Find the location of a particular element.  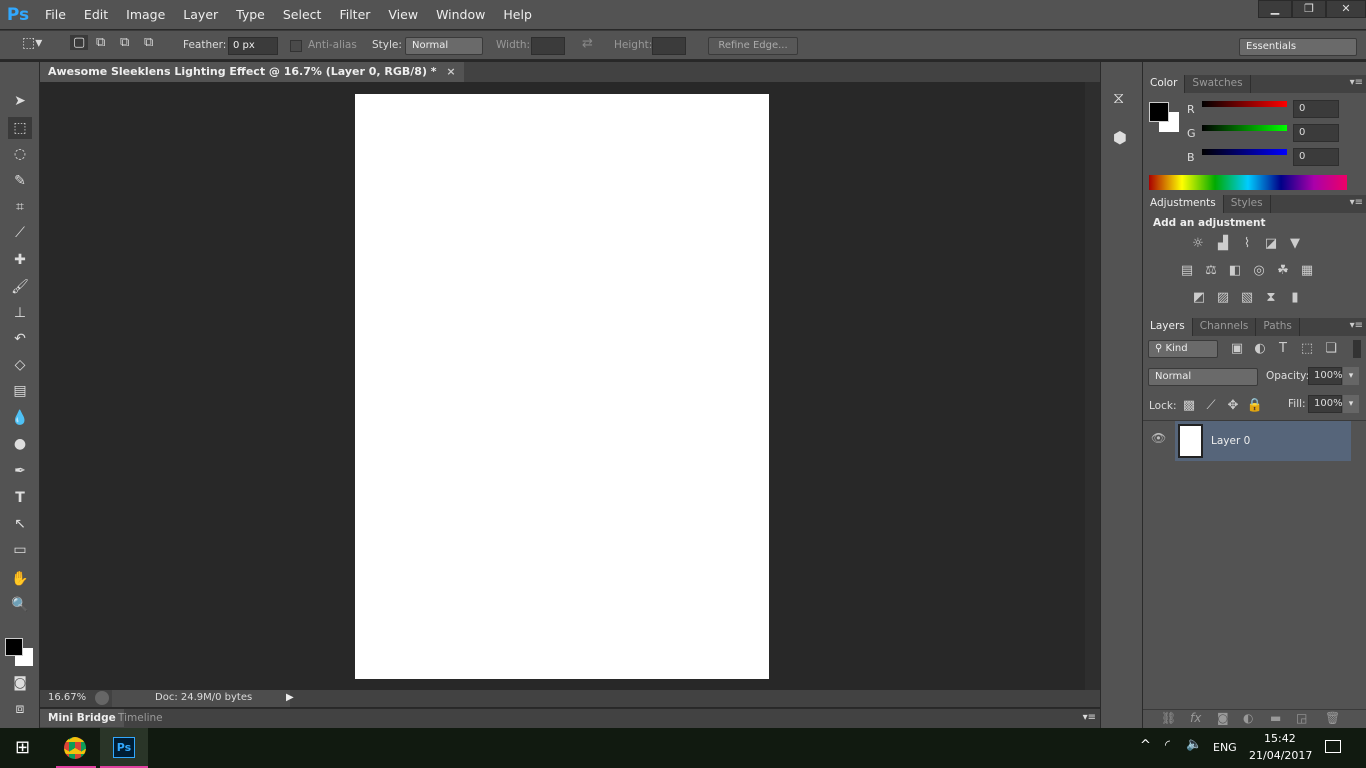

new-group-icon: ▬ is located at coordinates (1275, 718).